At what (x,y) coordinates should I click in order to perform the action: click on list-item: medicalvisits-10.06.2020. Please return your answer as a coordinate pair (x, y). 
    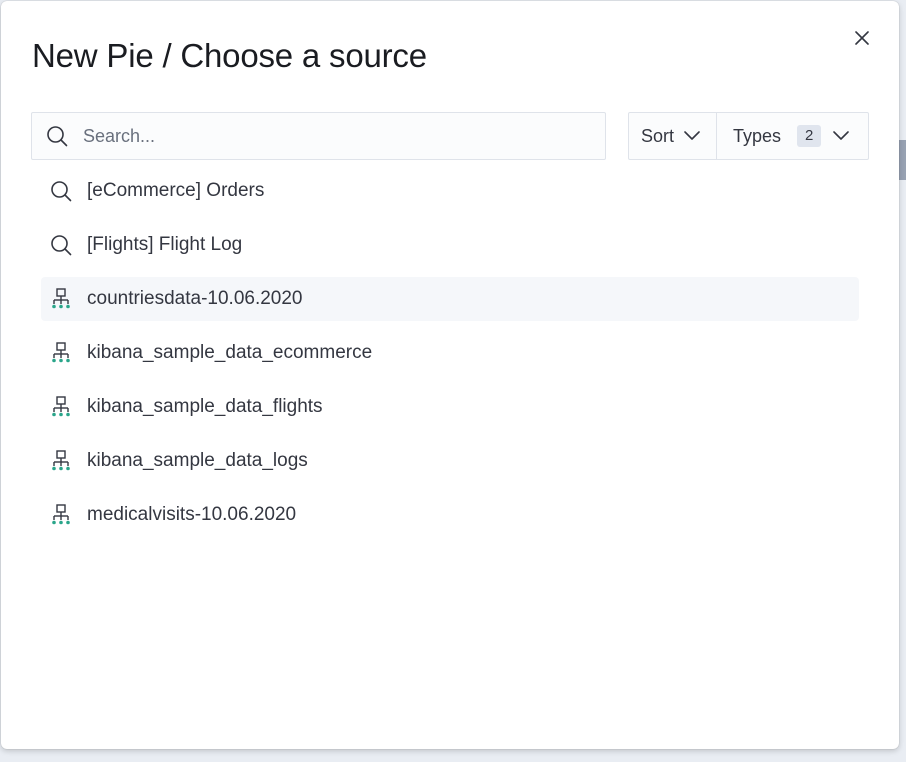
    Looking at the image, I should click on (450, 515).